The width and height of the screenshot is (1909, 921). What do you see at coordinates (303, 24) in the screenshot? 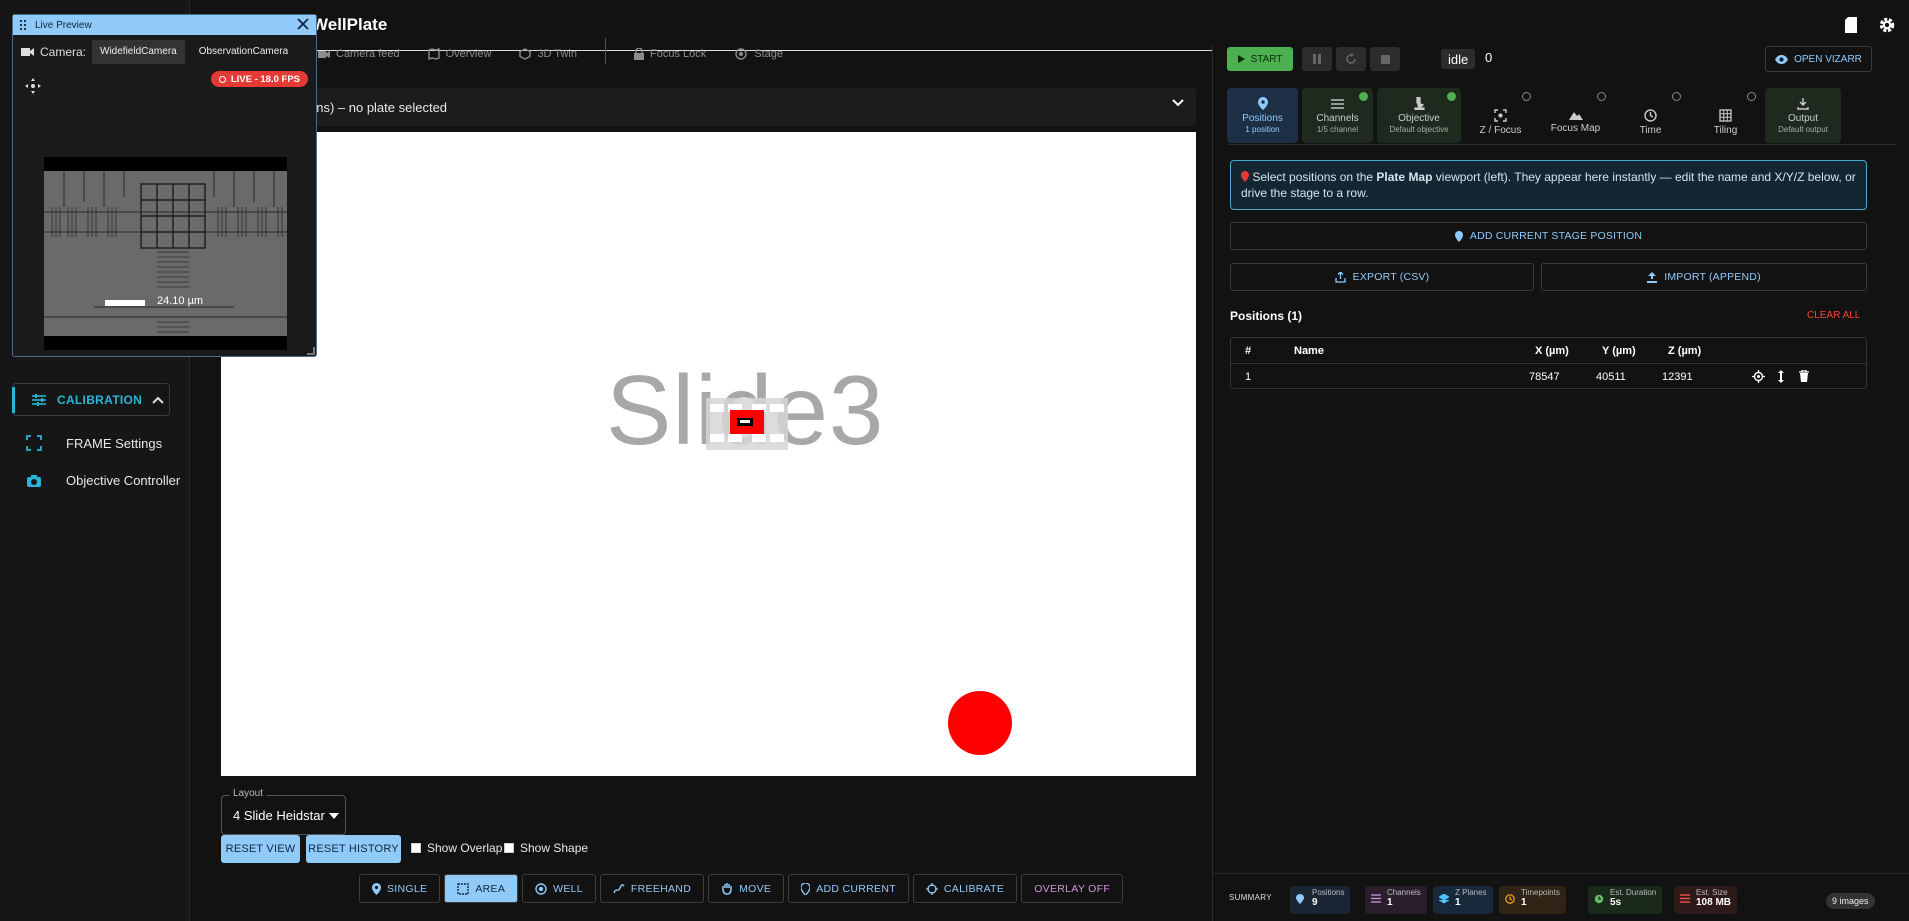
I see `close-icon` at bounding box center [303, 24].